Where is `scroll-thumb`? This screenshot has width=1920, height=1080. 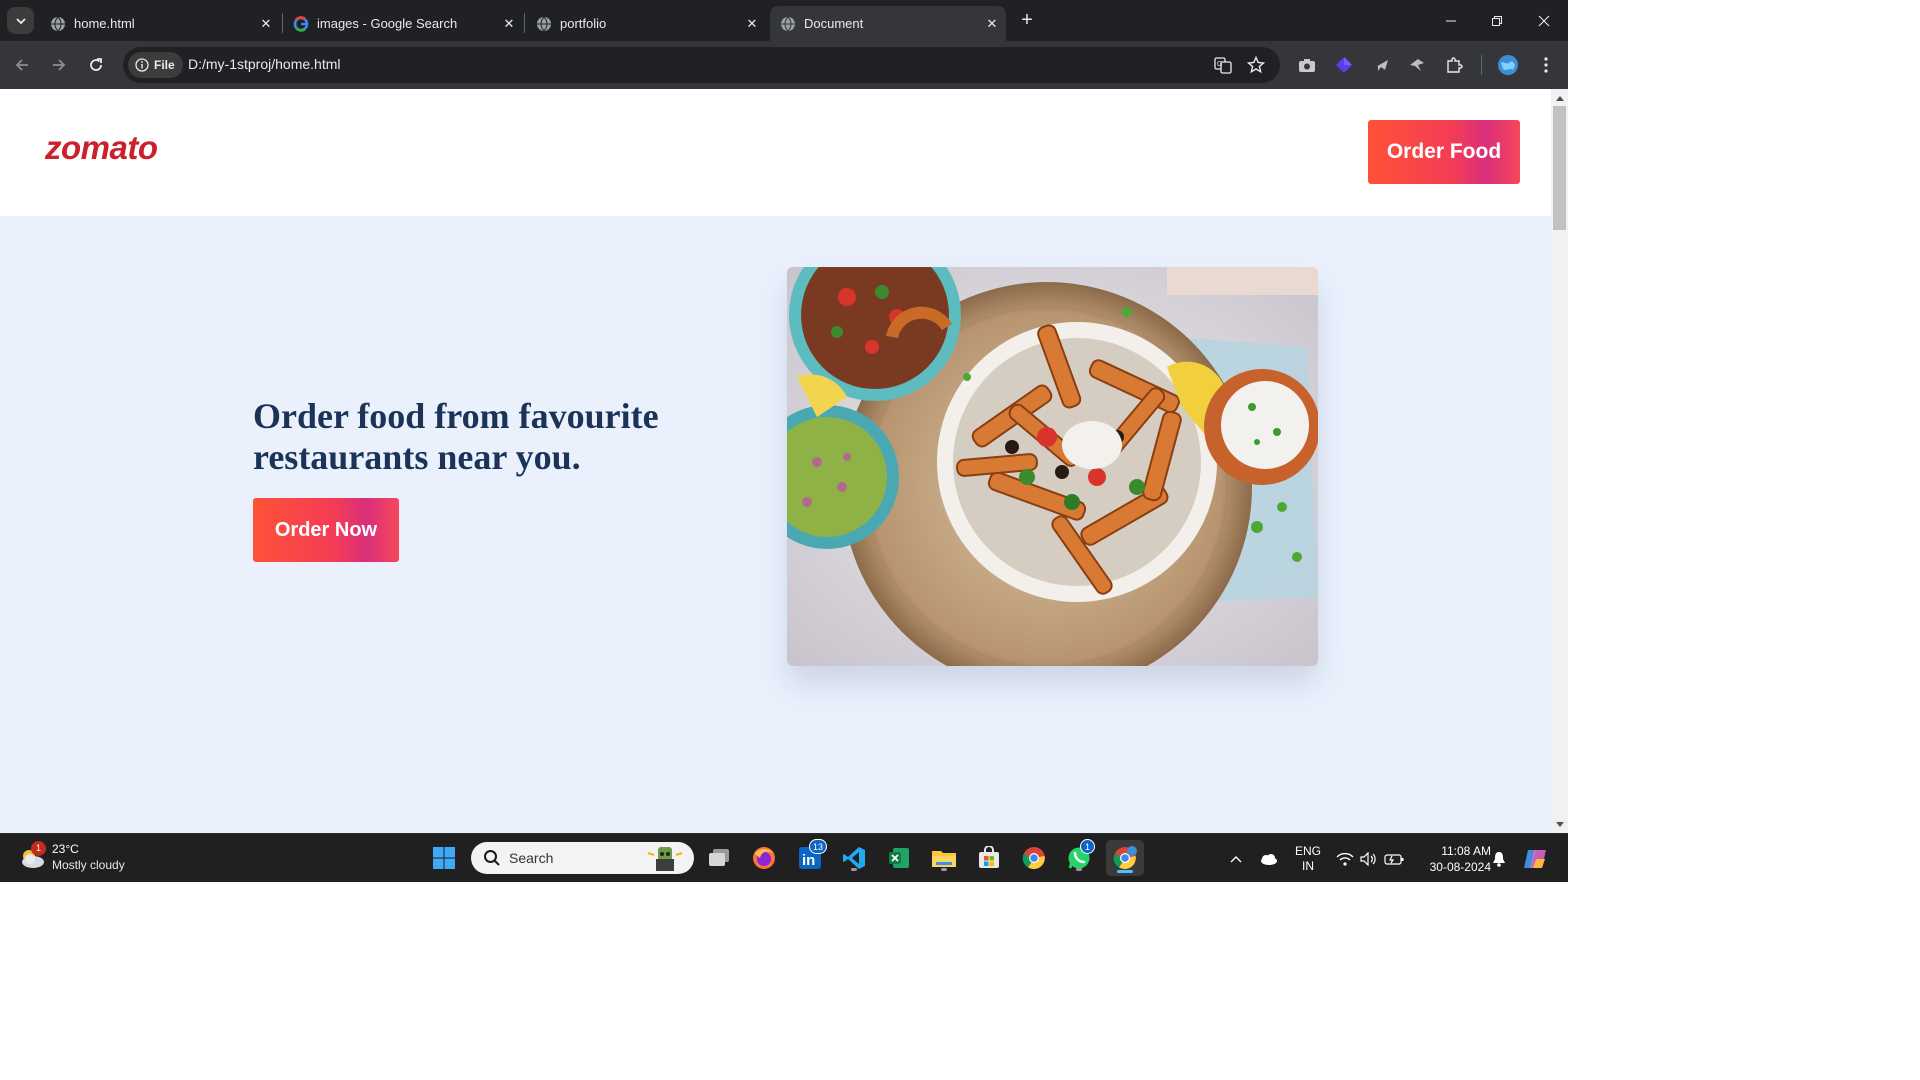
scroll-thumb is located at coordinates (1559, 168).